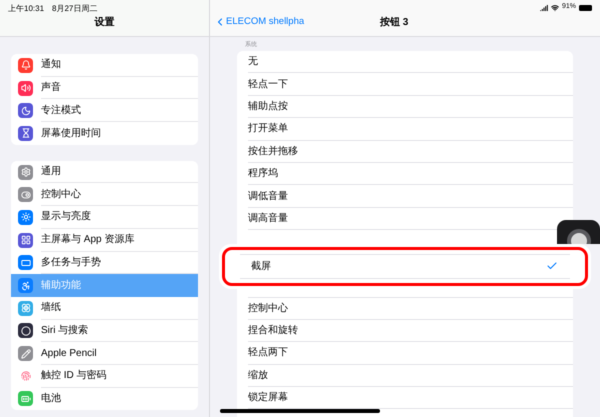 This screenshot has width=600, height=417. Describe the element at coordinates (104, 217) in the screenshot. I see `sidebar-item: 显示与亮度` at that location.